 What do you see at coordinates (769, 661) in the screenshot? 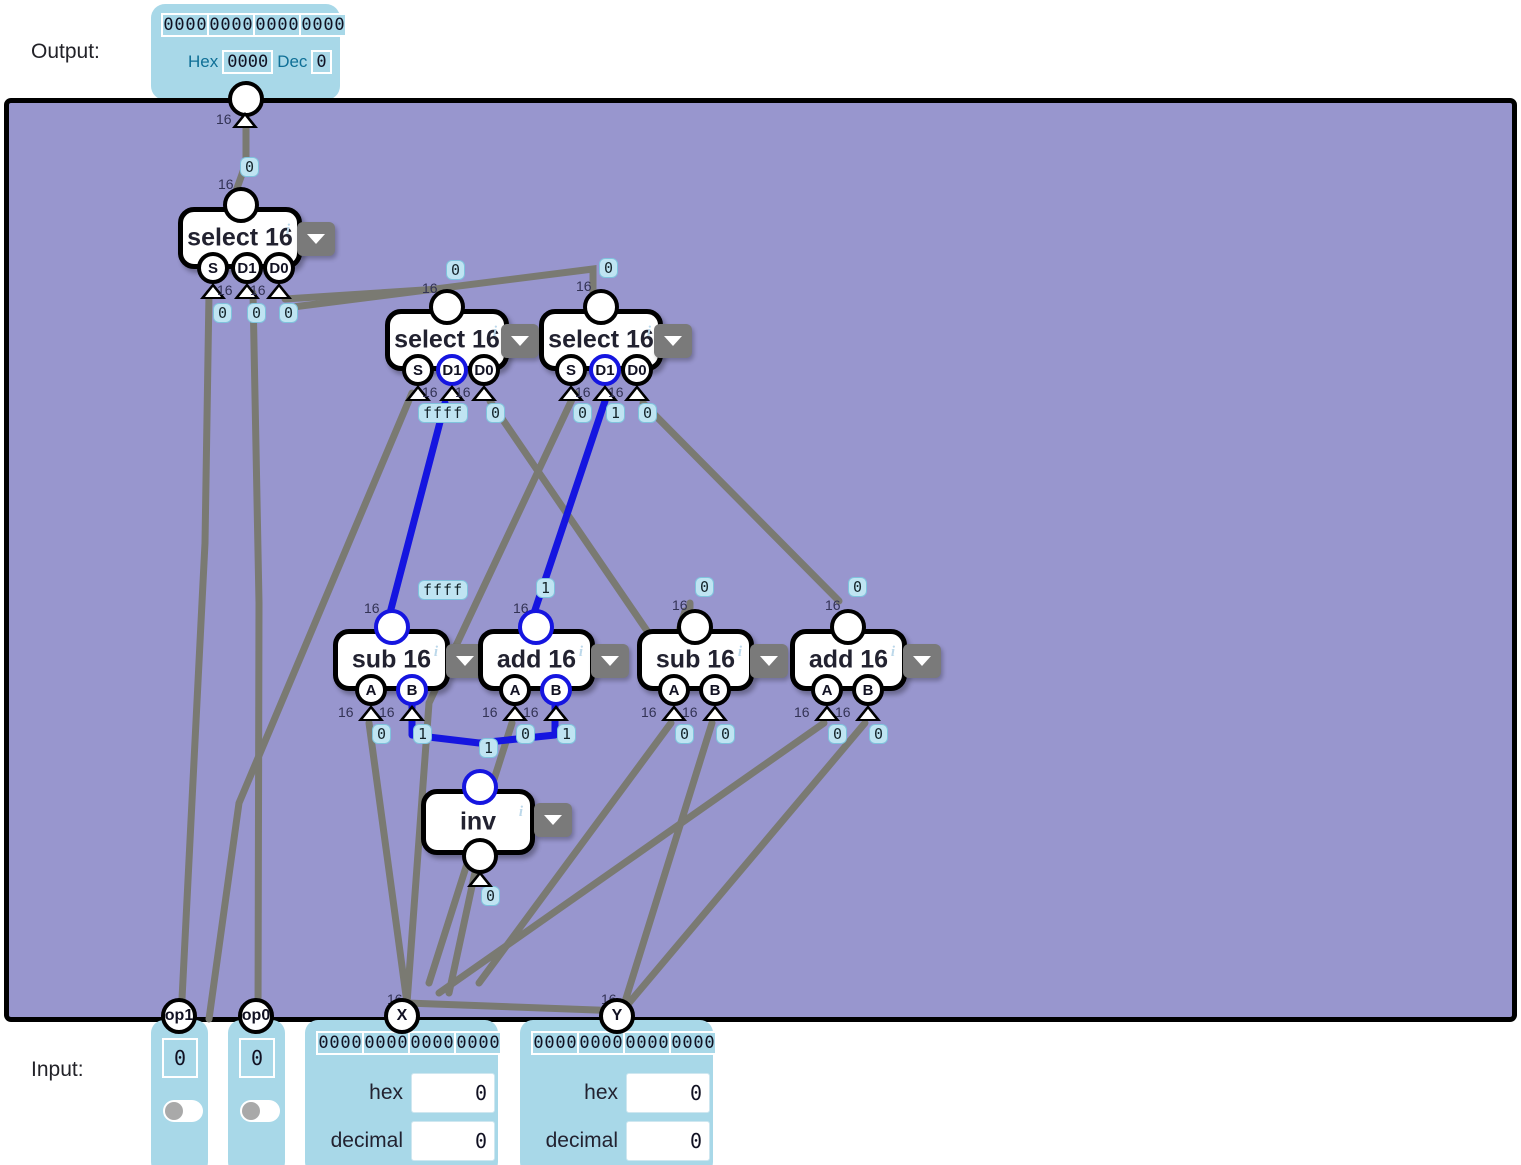
I see `dropdown-sub-right` at bounding box center [769, 661].